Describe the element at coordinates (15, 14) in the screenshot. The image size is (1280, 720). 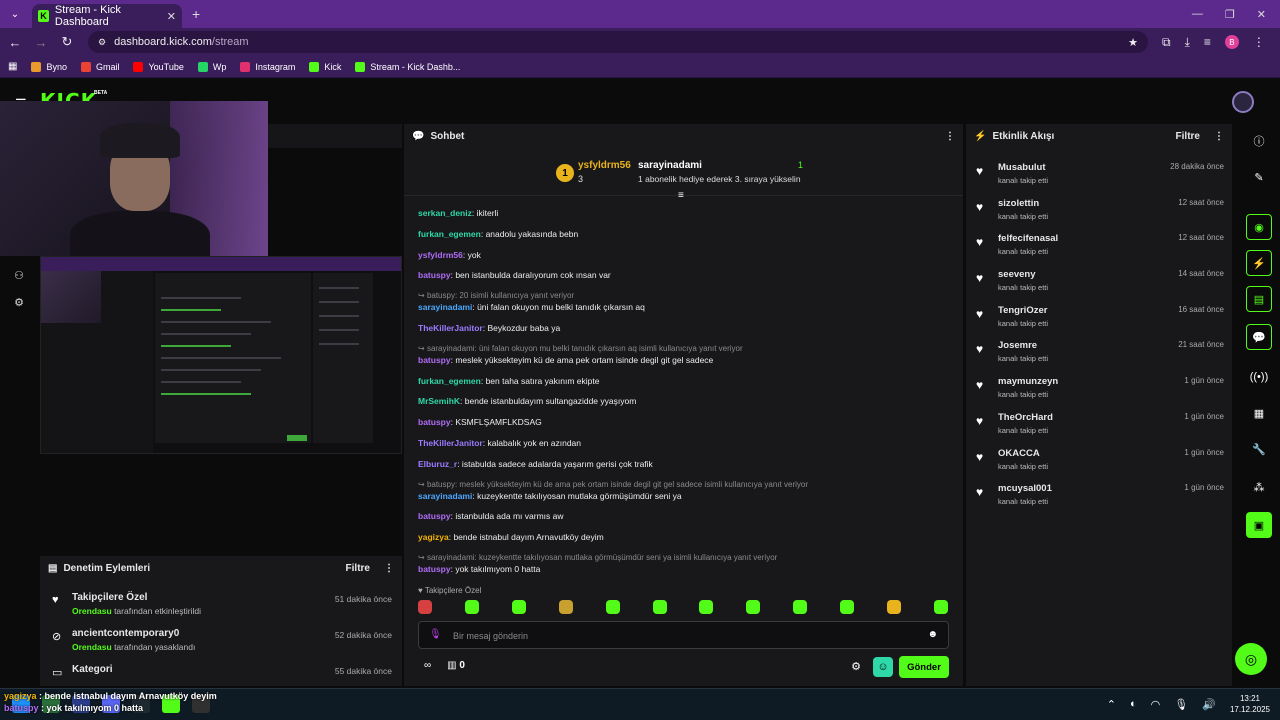
I see `tab-search-button: ⌄` at that location.